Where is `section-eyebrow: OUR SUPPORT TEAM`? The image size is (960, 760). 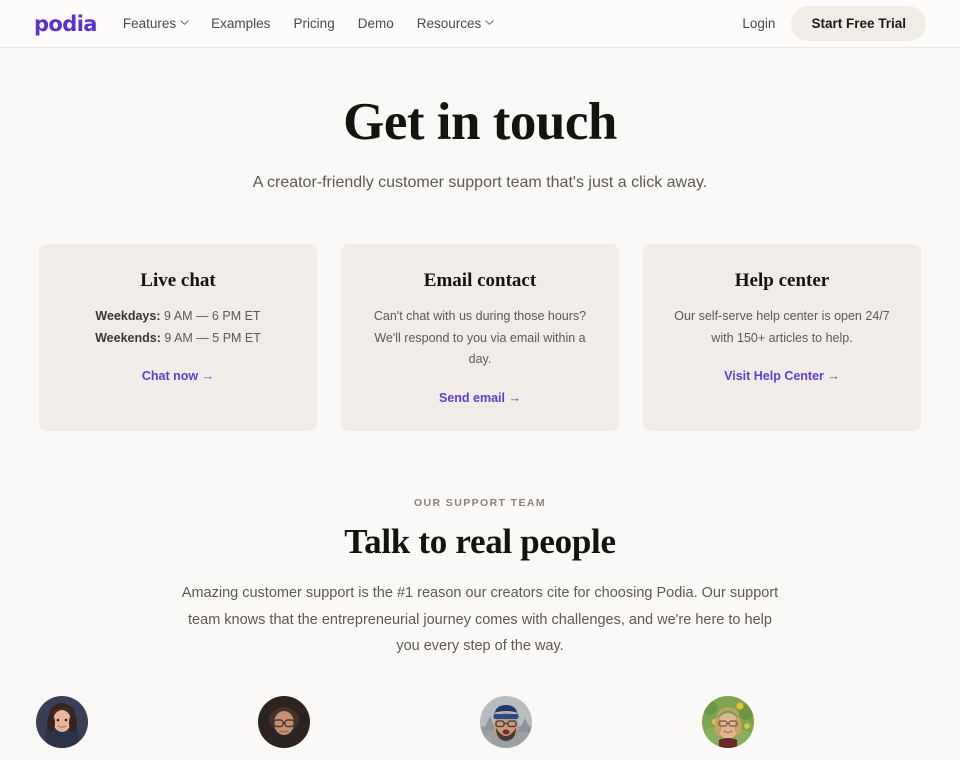 section-eyebrow: OUR SUPPORT TEAM is located at coordinates (480, 502).